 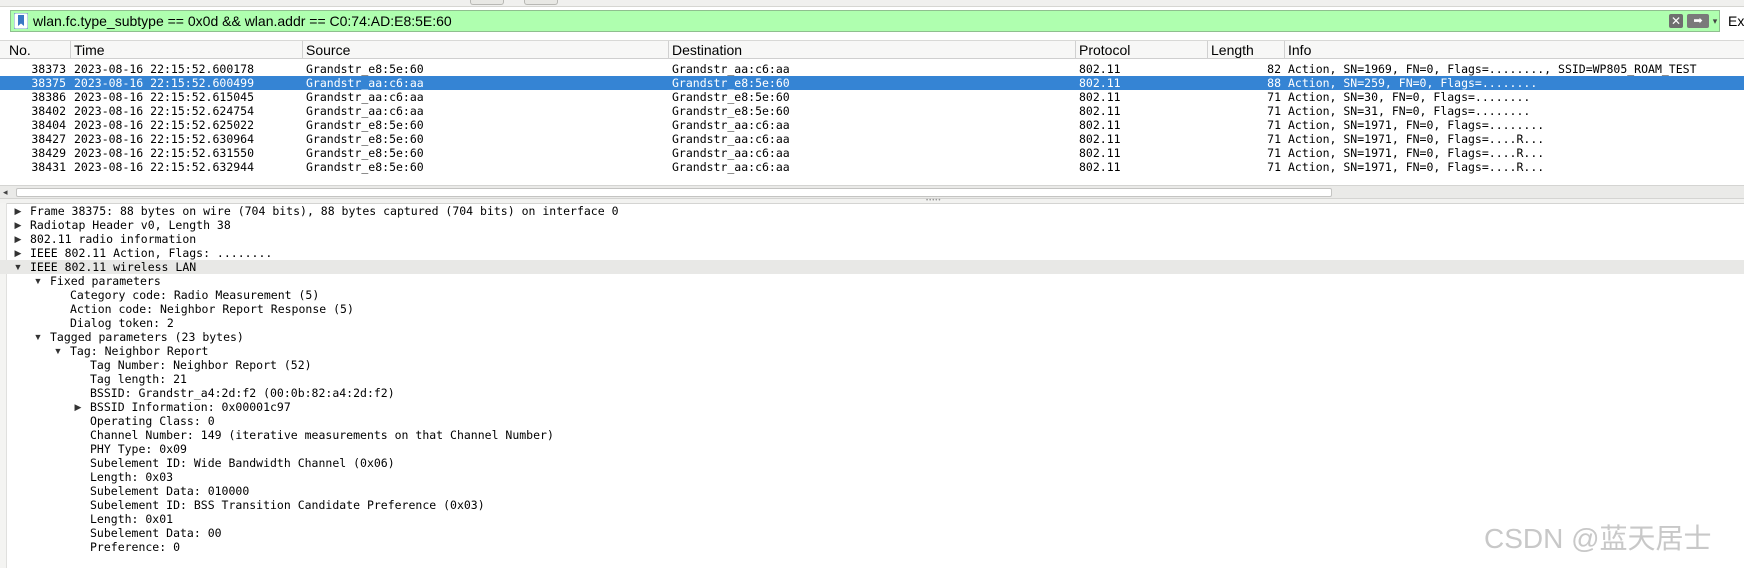 What do you see at coordinates (1142, 50) in the screenshot?
I see `column-header-protocol: Protocol` at bounding box center [1142, 50].